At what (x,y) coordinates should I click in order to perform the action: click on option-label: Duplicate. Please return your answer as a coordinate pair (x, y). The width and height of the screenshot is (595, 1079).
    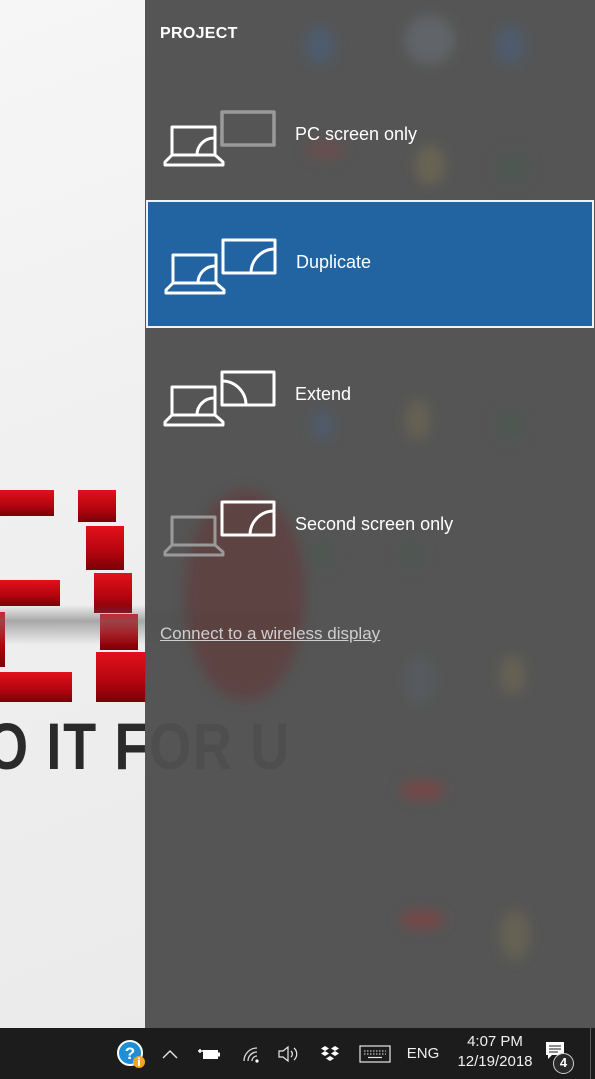
    Looking at the image, I should click on (334, 262).